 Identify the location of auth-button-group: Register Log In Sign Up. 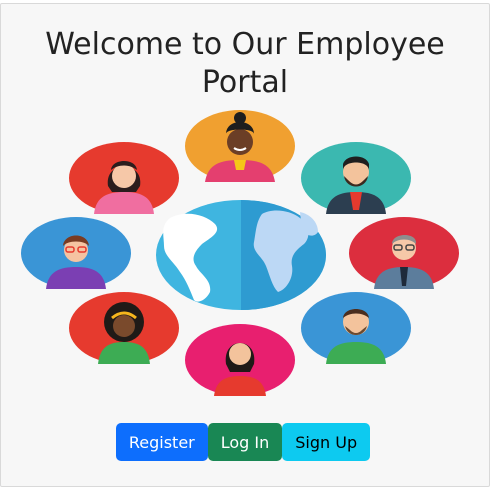
(245, 442).